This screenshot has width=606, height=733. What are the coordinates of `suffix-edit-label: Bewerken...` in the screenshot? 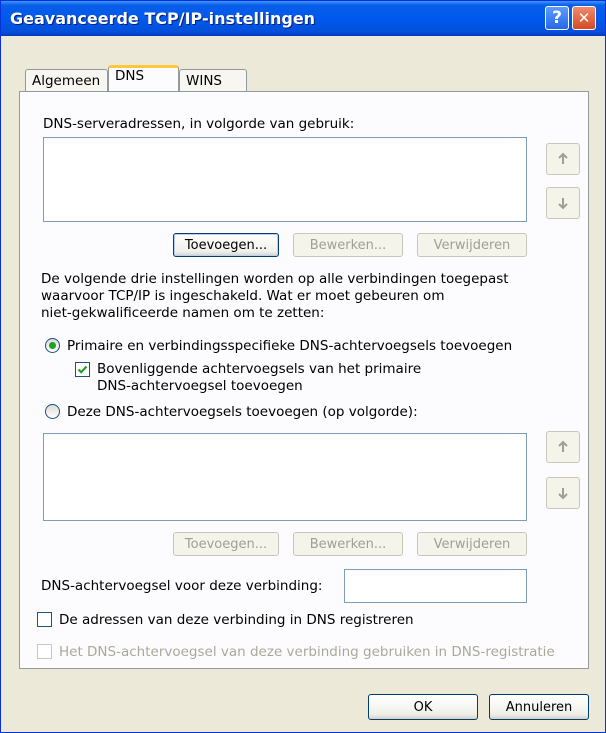 It's located at (348, 544).